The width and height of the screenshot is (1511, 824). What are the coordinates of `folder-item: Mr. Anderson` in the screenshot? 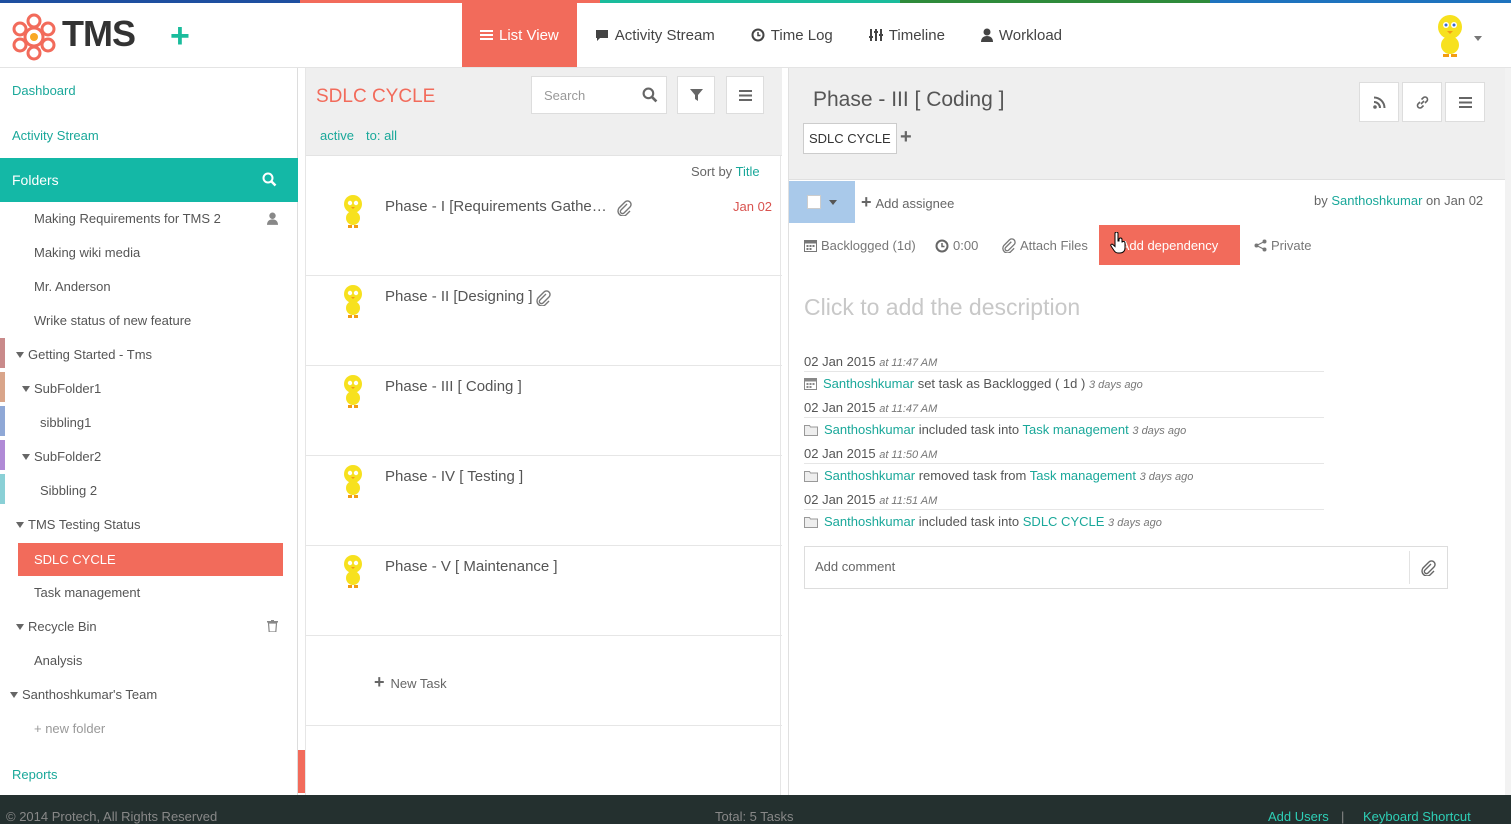 It's located at (149, 287).